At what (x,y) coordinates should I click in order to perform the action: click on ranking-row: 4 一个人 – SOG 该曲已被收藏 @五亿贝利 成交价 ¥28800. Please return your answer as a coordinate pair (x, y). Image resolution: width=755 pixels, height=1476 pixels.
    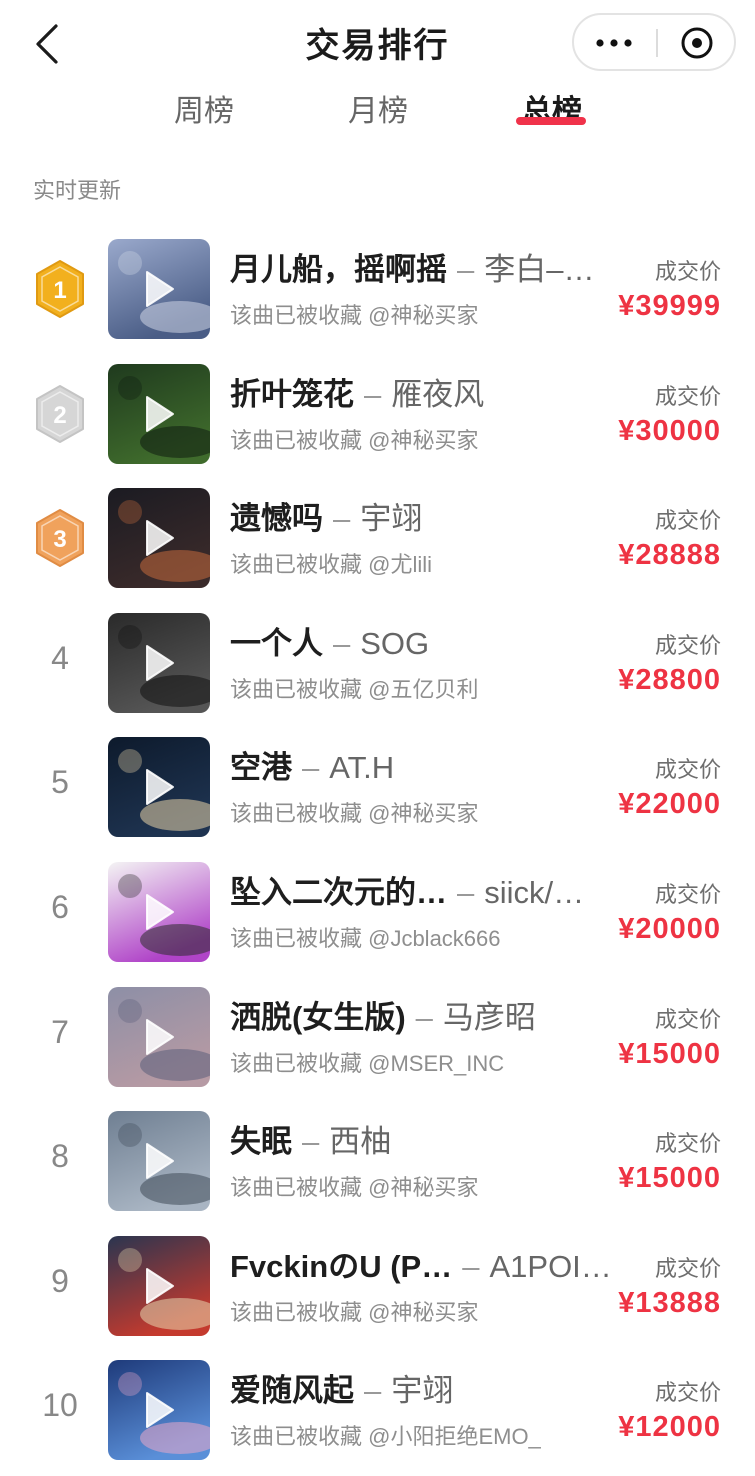
    Looking at the image, I should click on (377, 662).